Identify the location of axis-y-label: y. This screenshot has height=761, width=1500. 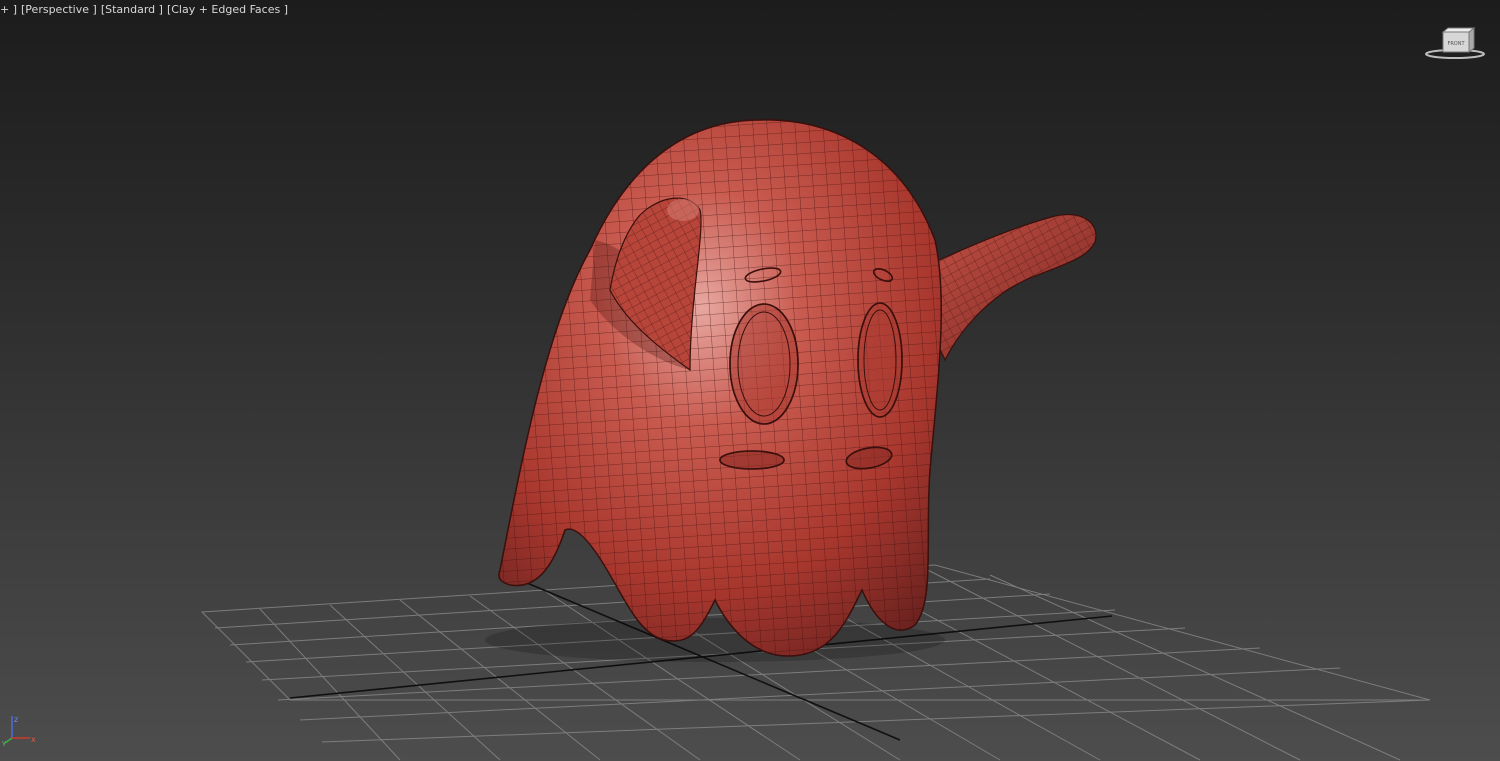
(4, 742).